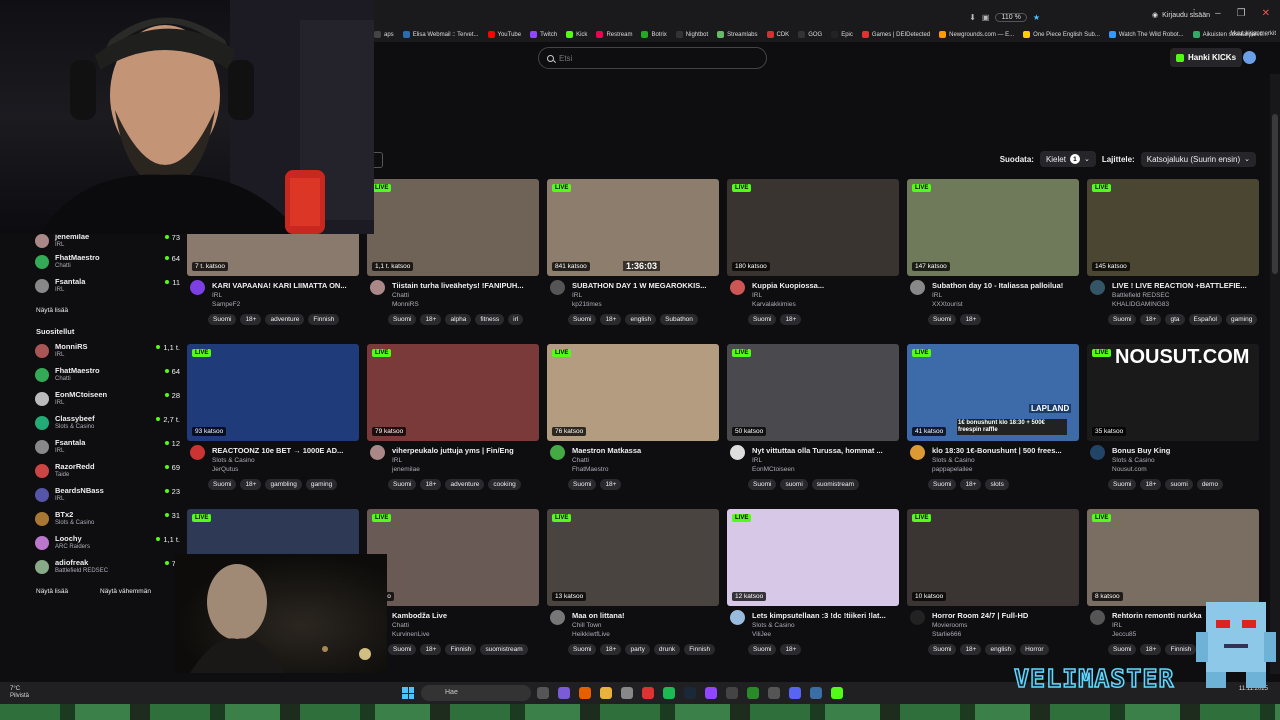 The width and height of the screenshot is (1280, 720). Describe the element at coordinates (384, 34) in the screenshot. I see `bookmark-item: aps` at that location.